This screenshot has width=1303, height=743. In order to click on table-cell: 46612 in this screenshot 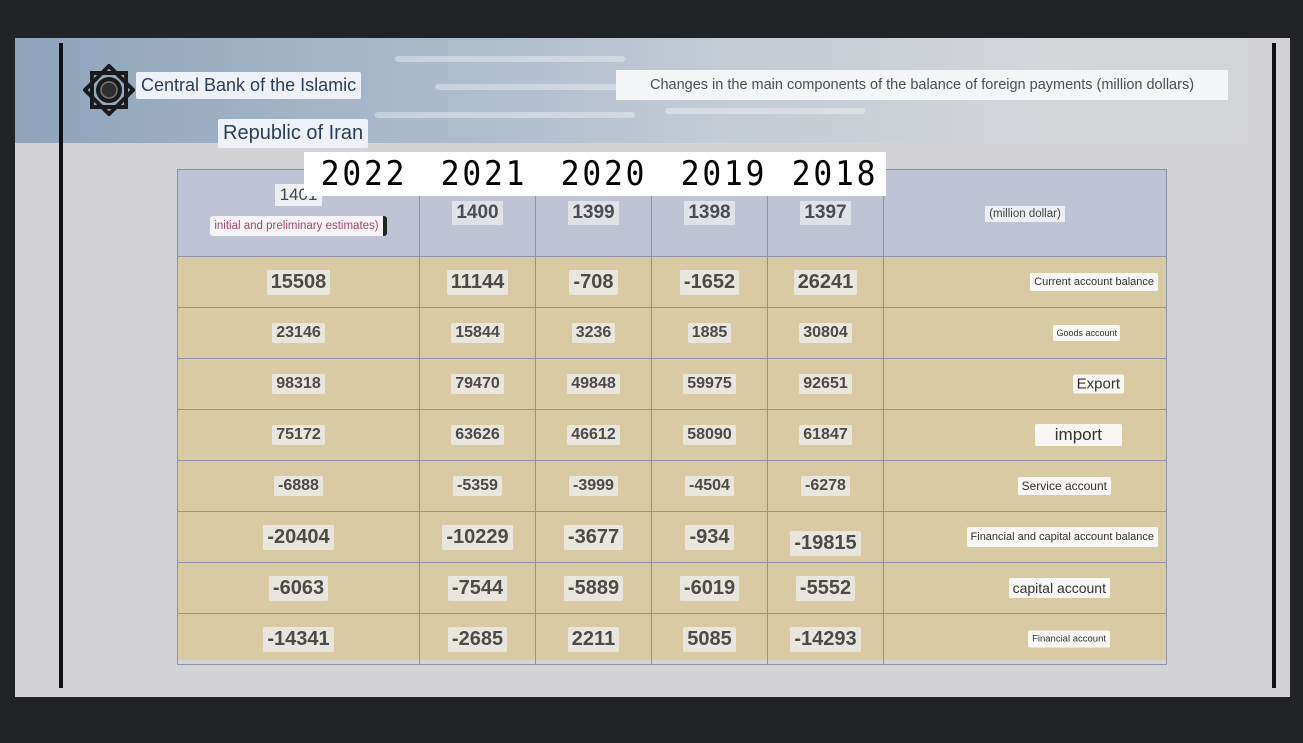, I will do `click(593, 435)`.